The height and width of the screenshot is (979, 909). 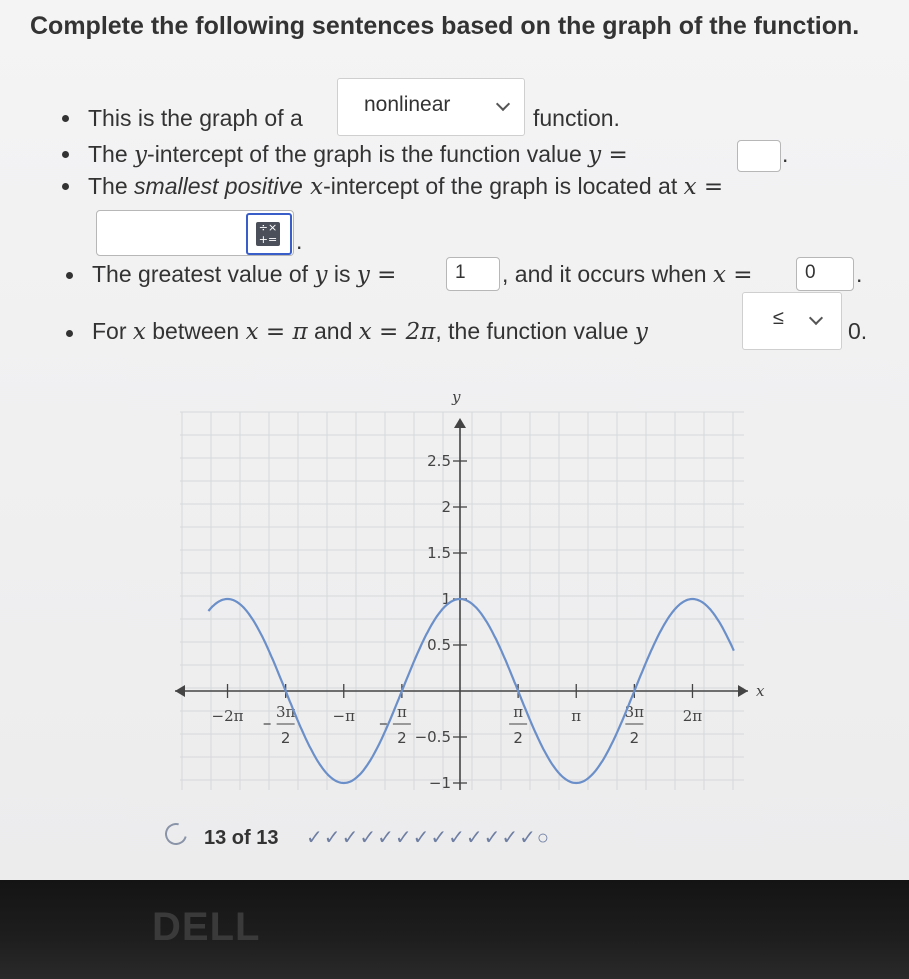 I want to click on x-axis-left-arrow, so click(x=180, y=691).